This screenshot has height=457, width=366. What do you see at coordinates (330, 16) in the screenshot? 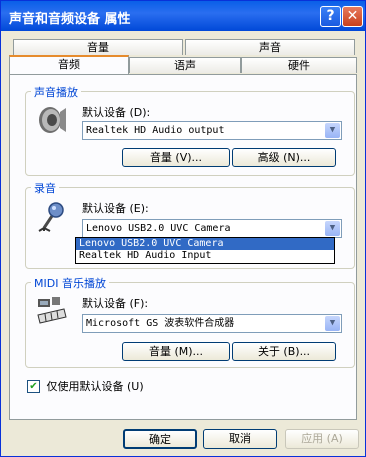
I see `help-button: ?` at bounding box center [330, 16].